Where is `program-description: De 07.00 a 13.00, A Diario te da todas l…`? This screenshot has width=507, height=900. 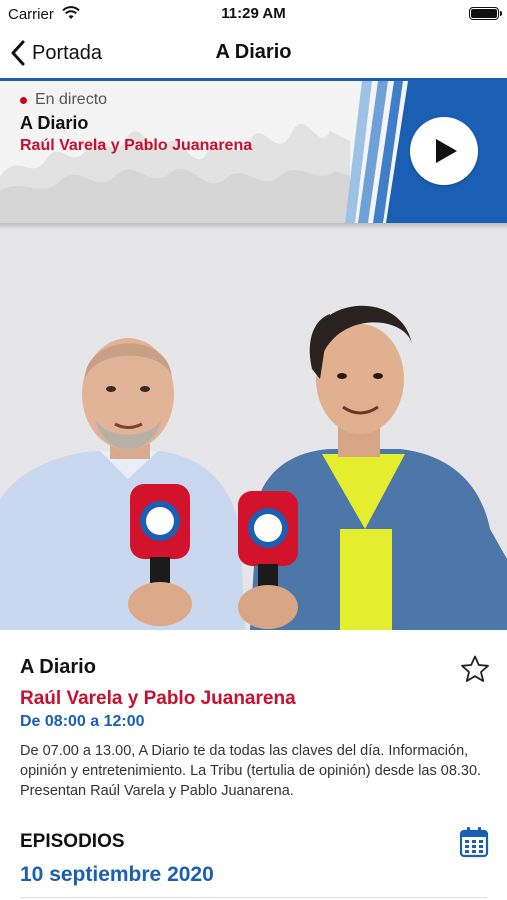
program-description: De 07.00 a 13.00, A Diario te da todas l… is located at coordinates (251, 771).